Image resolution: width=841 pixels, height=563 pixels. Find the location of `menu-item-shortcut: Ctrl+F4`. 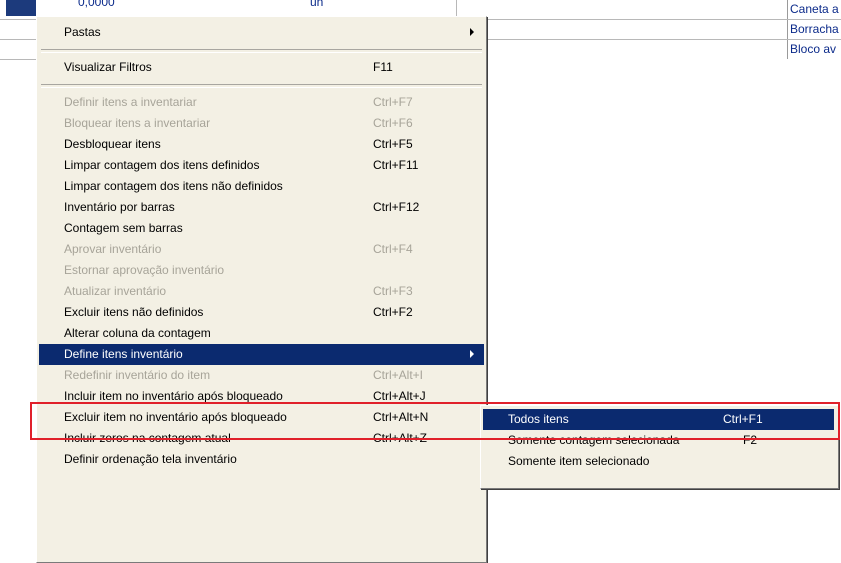

menu-item-shortcut: Ctrl+F4 is located at coordinates (393, 249).